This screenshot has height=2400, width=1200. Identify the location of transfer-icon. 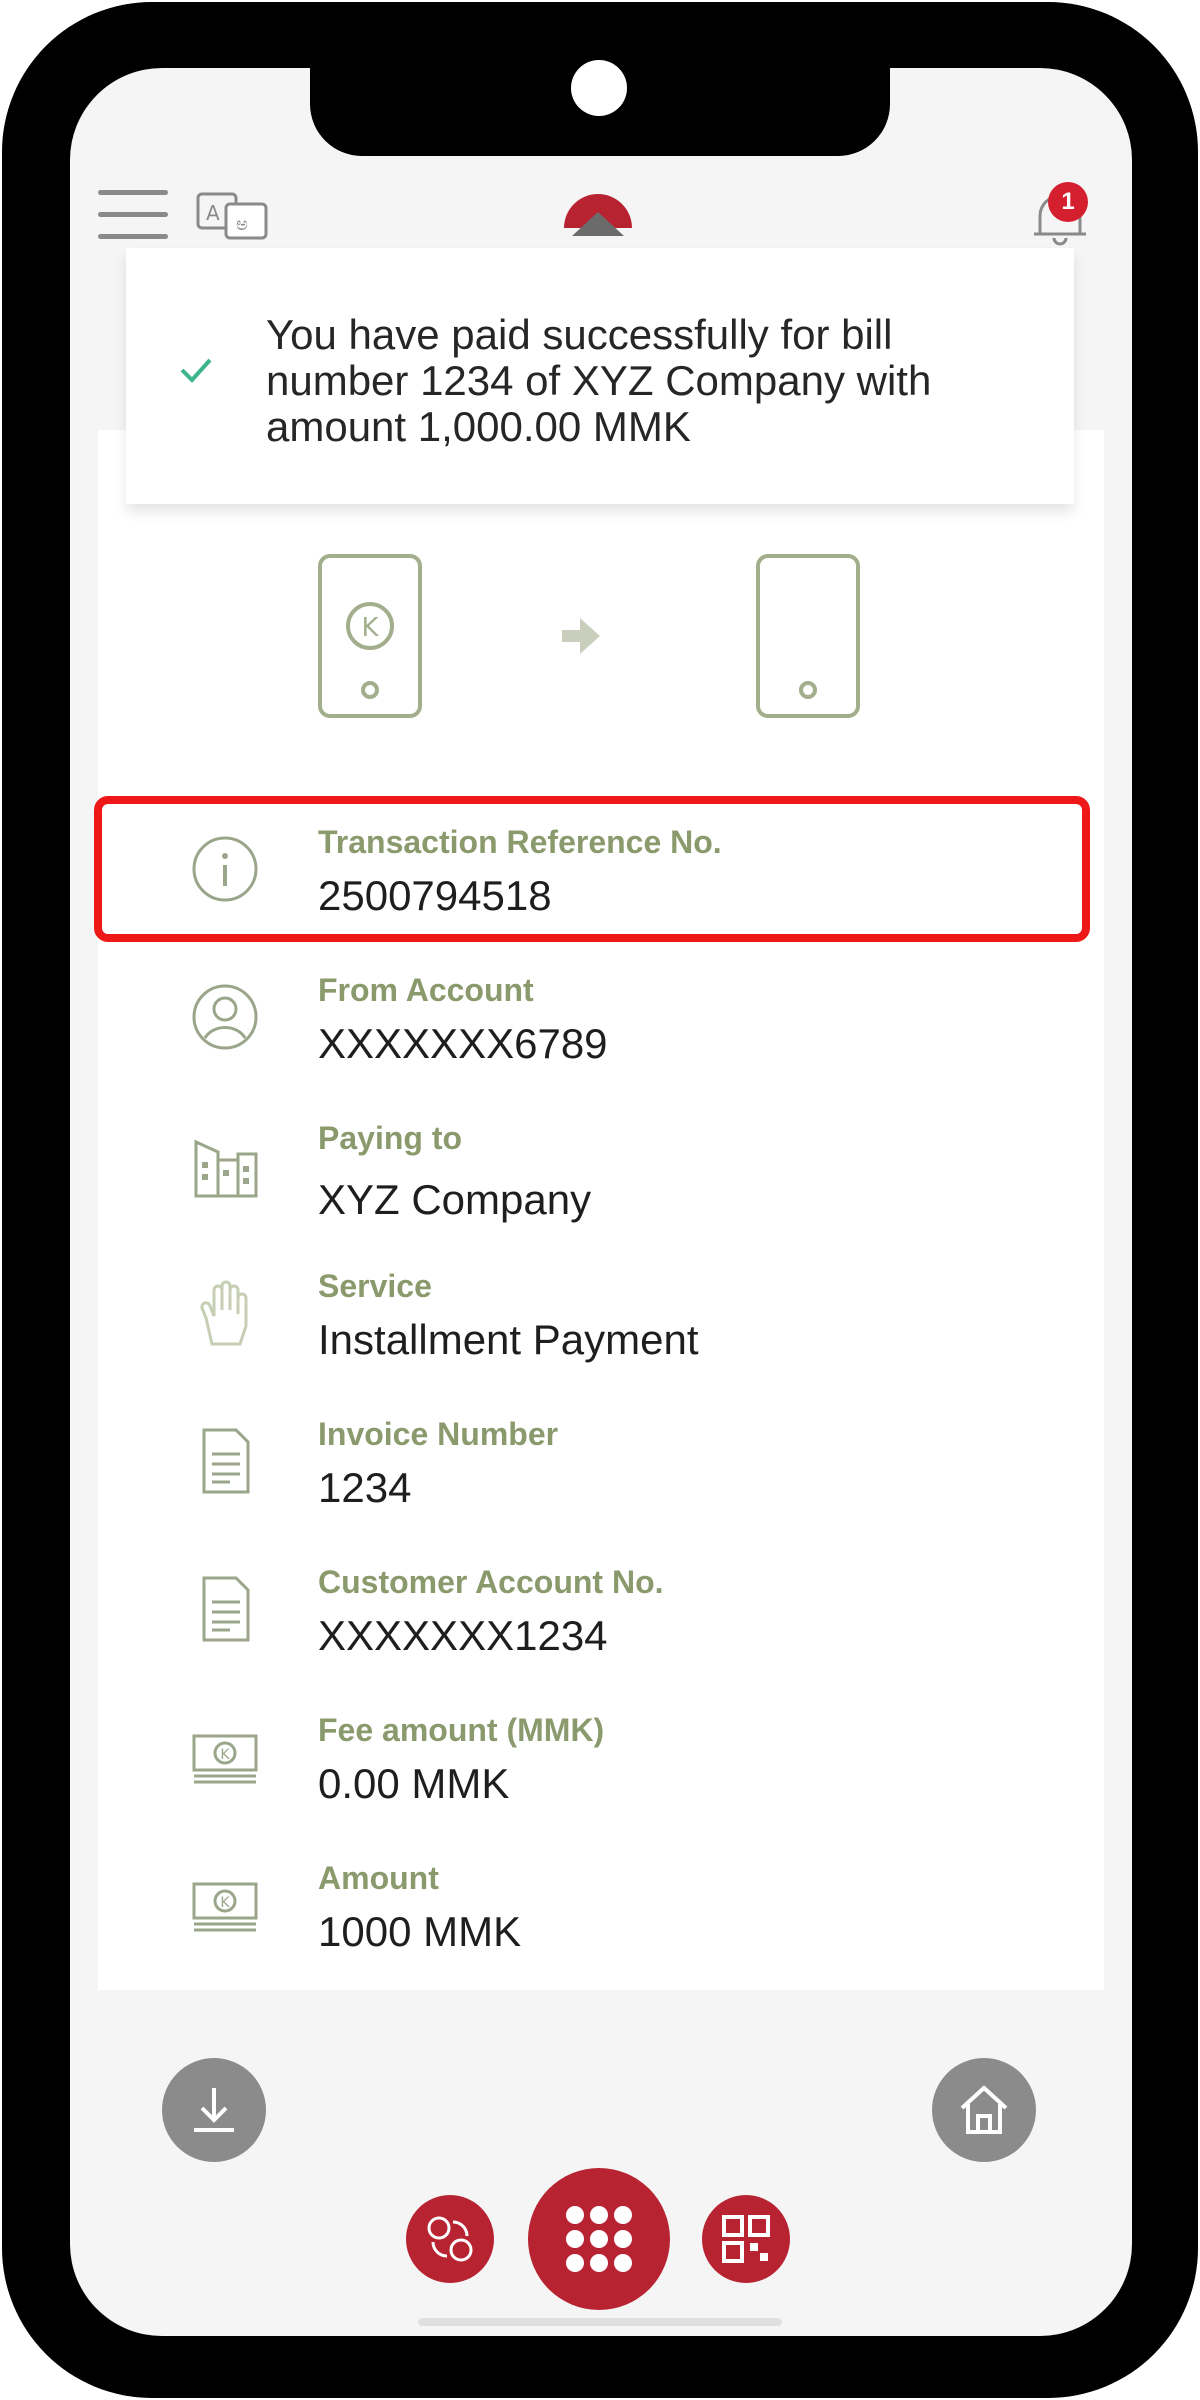
(450, 2239).